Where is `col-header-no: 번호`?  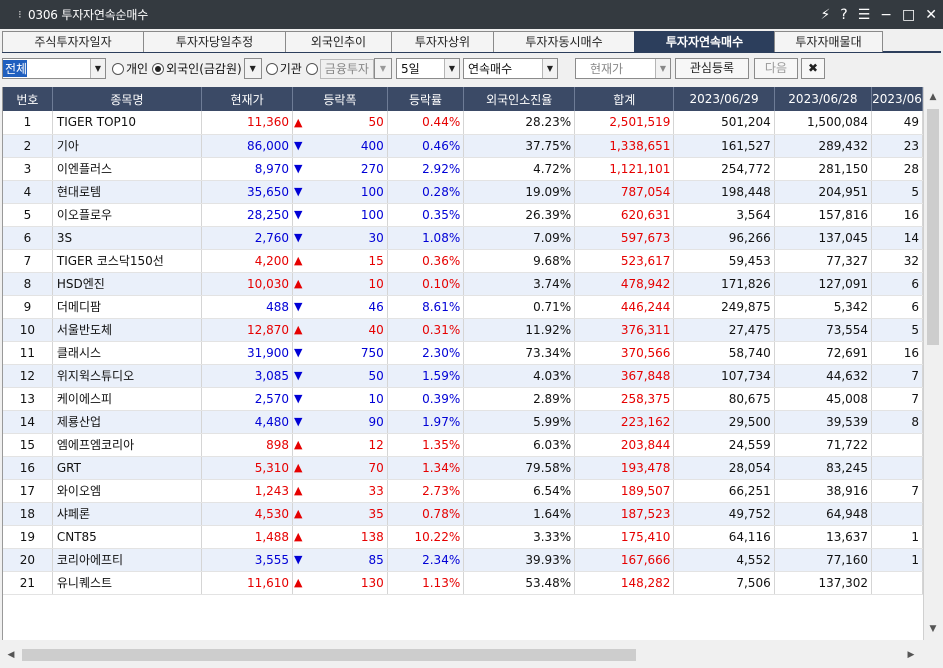 col-header-no: 번호 is located at coordinates (28, 99).